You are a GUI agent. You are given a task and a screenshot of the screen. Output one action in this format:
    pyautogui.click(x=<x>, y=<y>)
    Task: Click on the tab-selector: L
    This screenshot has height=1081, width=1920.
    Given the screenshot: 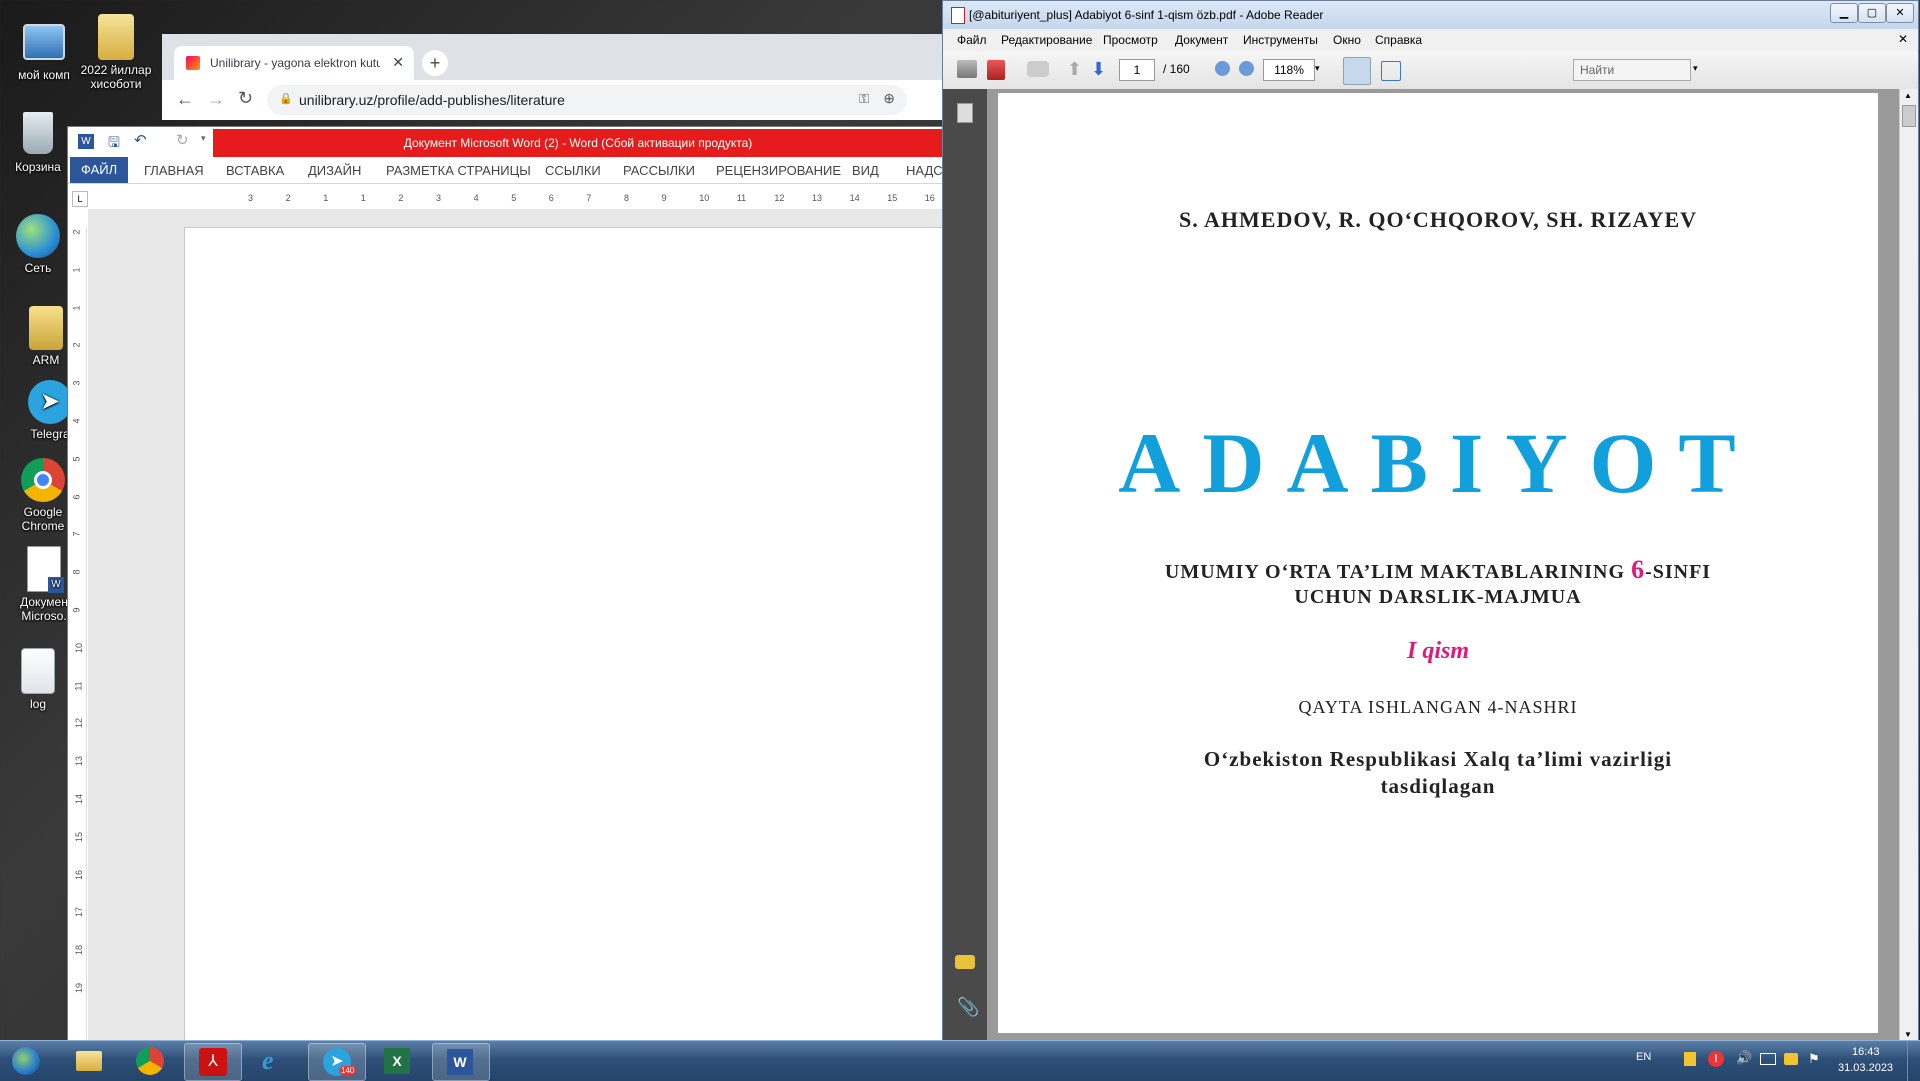 What is the action you would take?
    pyautogui.click(x=80, y=199)
    